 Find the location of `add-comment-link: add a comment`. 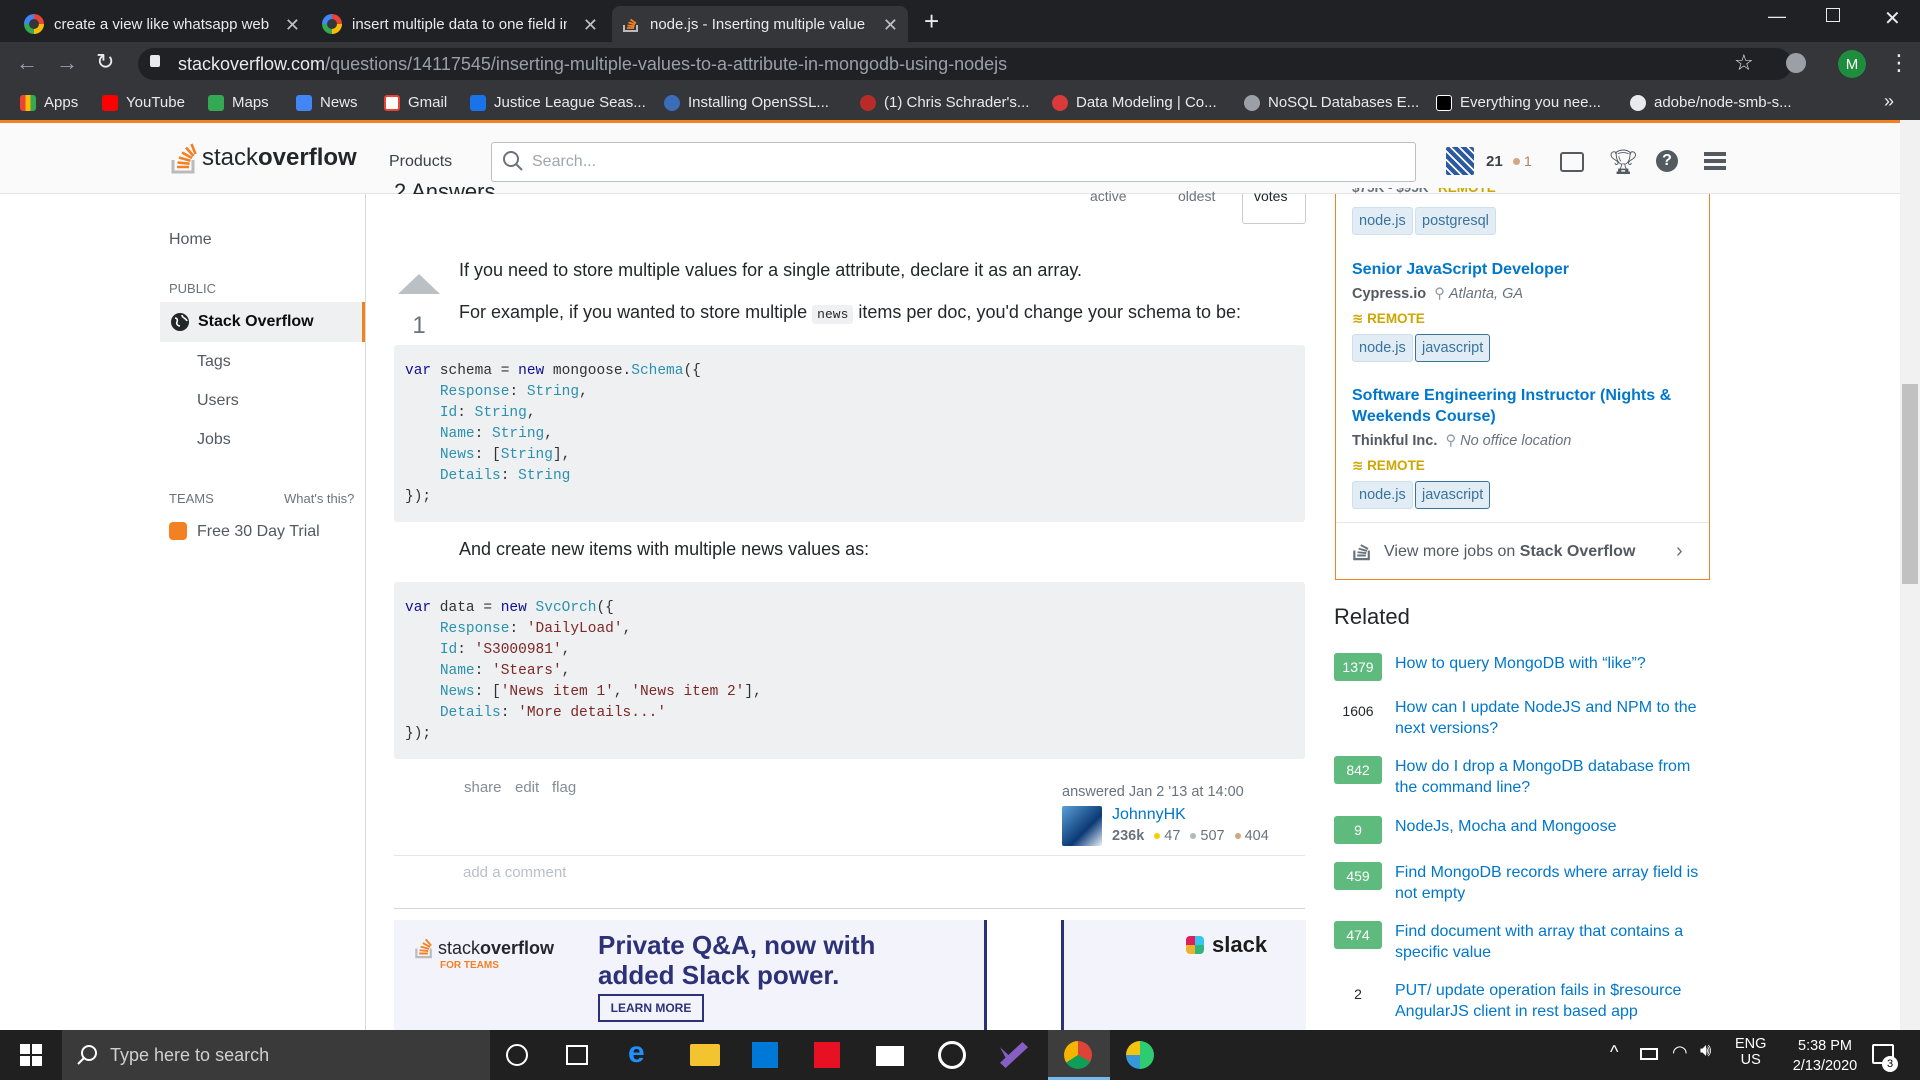

add-comment-link: add a comment is located at coordinates (514, 872).